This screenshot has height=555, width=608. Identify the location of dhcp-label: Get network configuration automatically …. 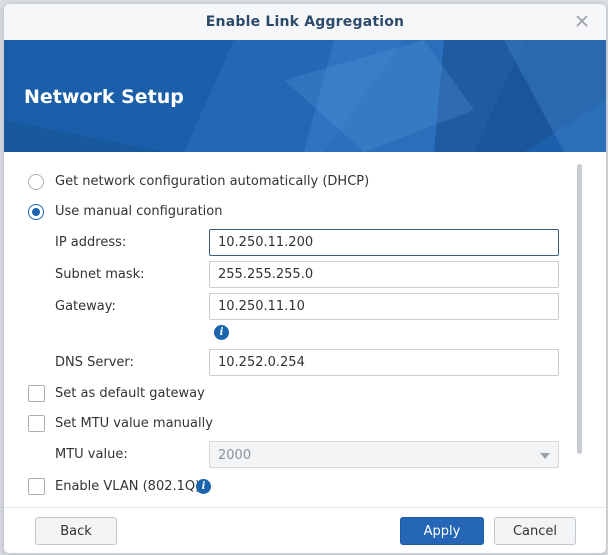
(212, 181).